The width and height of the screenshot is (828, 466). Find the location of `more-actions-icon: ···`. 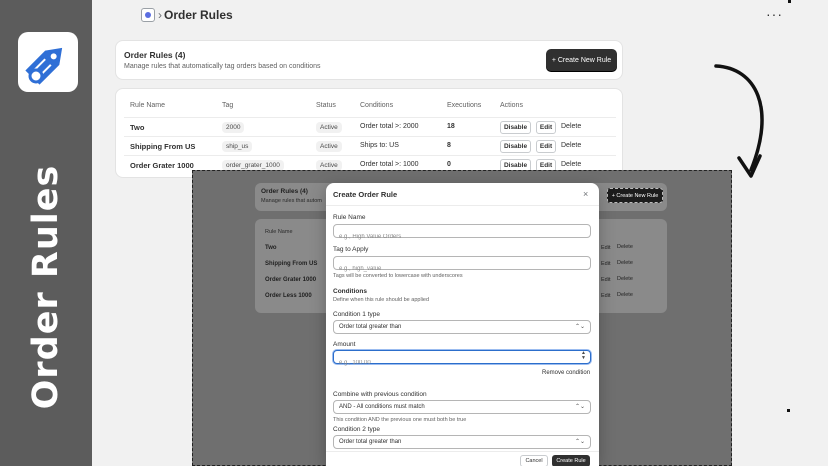

more-actions-icon: ··· is located at coordinates (774, 14).